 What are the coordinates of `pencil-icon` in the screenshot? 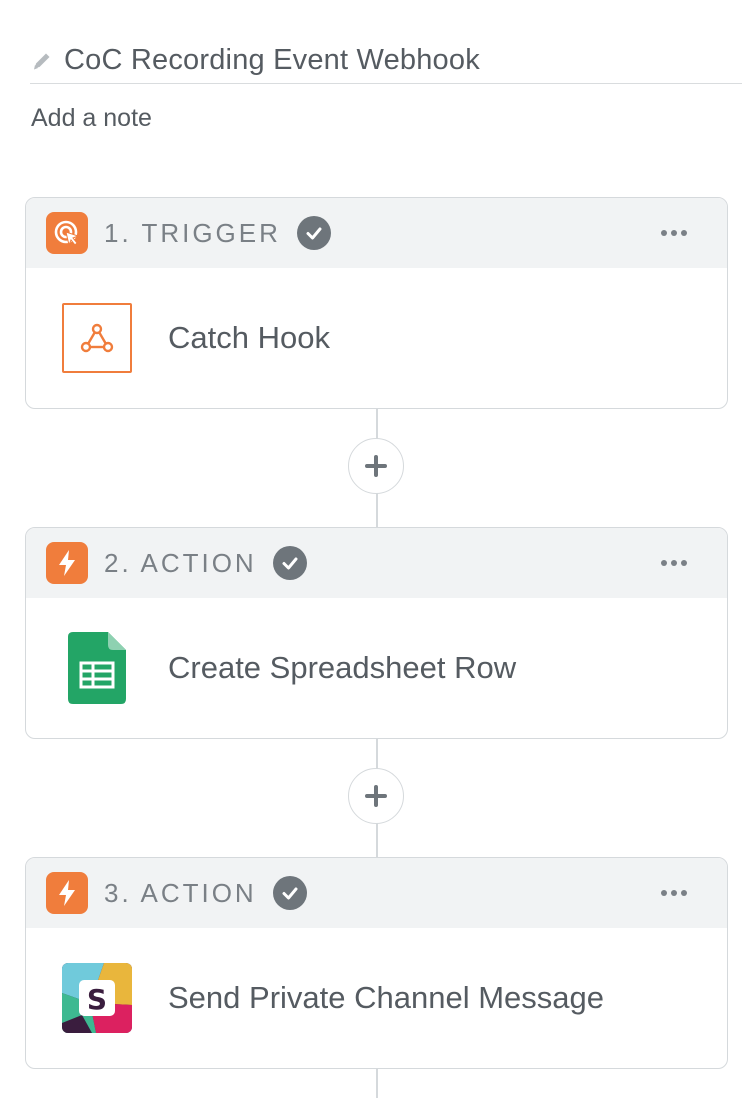 It's located at (42, 61).